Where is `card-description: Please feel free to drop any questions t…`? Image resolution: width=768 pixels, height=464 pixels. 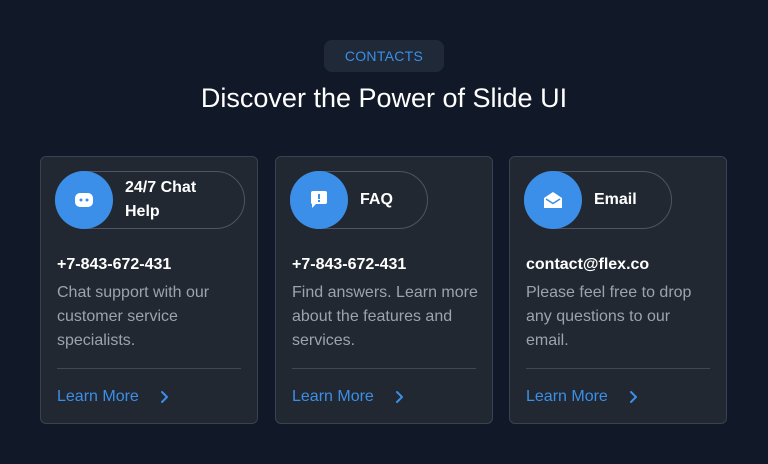 card-description: Please feel free to drop any questions t… is located at coordinates (609, 316).